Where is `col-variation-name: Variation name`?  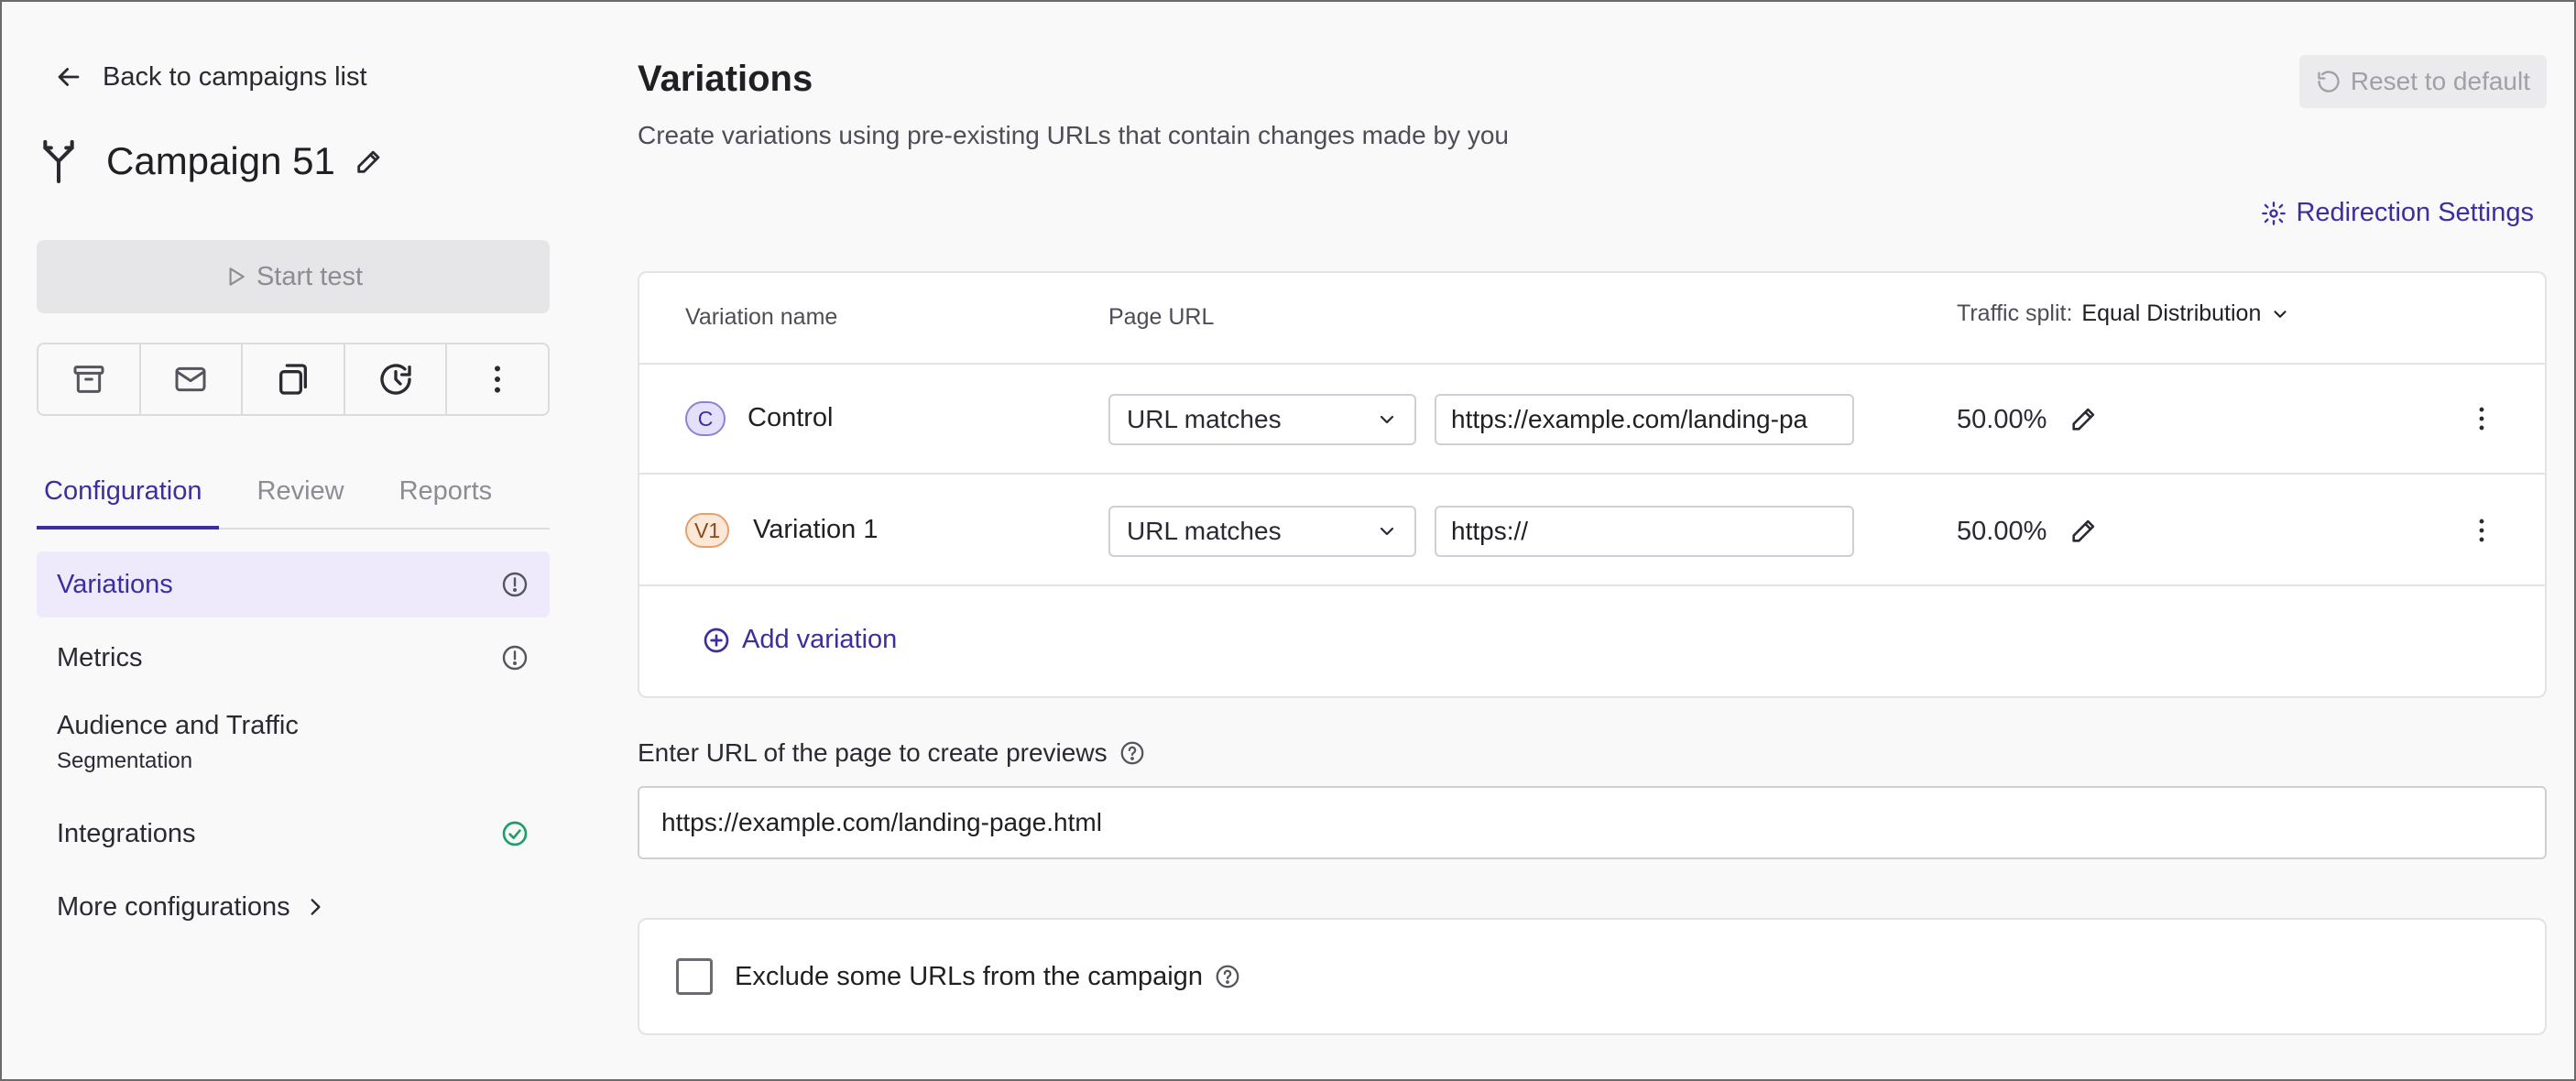
col-variation-name: Variation name is located at coordinates (762, 317).